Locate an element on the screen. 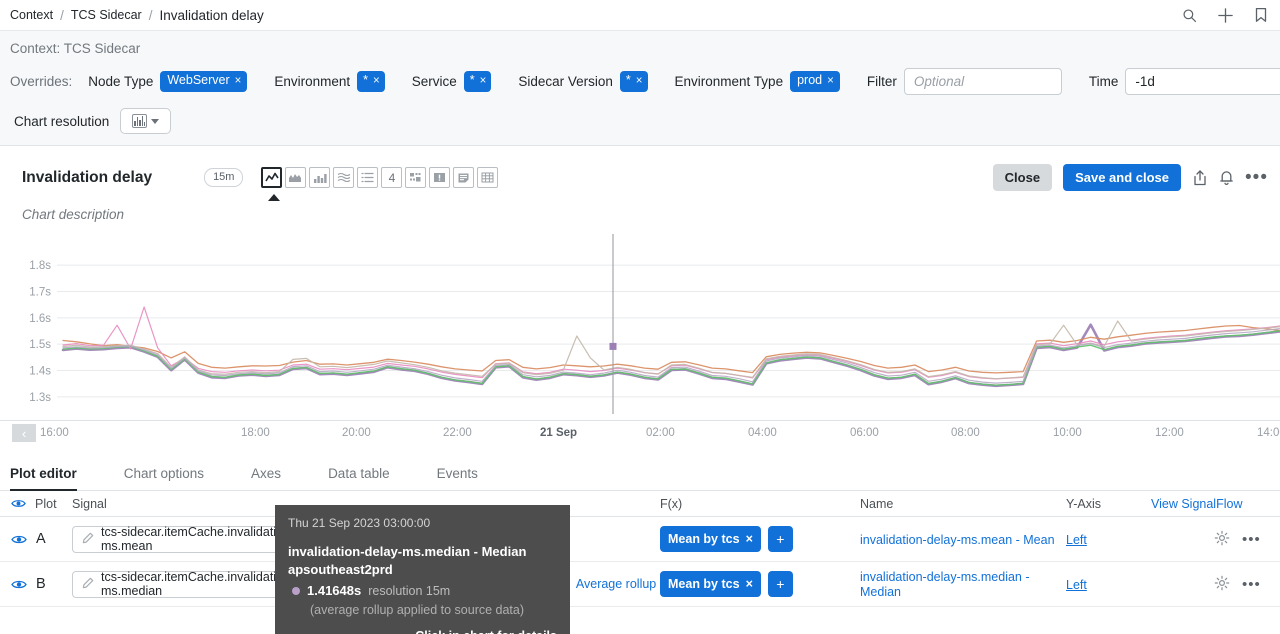 Image resolution: width=1280 pixels, height=634 pixels. view-signalflow-link: View SignalFlow is located at coordinates (1196, 504).